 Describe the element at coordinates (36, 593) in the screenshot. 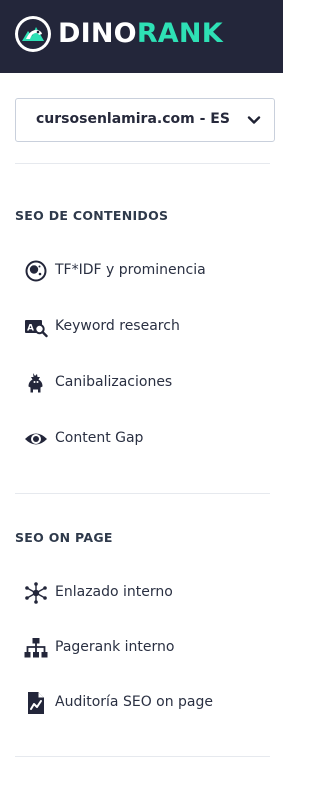

I see `network-icon` at that location.